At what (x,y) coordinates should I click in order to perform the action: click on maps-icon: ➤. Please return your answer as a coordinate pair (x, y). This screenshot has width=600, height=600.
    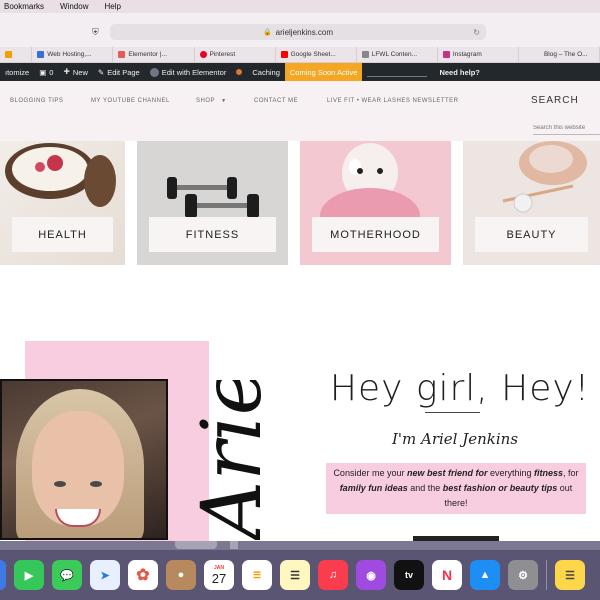
    Looking at the image, I should click on (105, 575).